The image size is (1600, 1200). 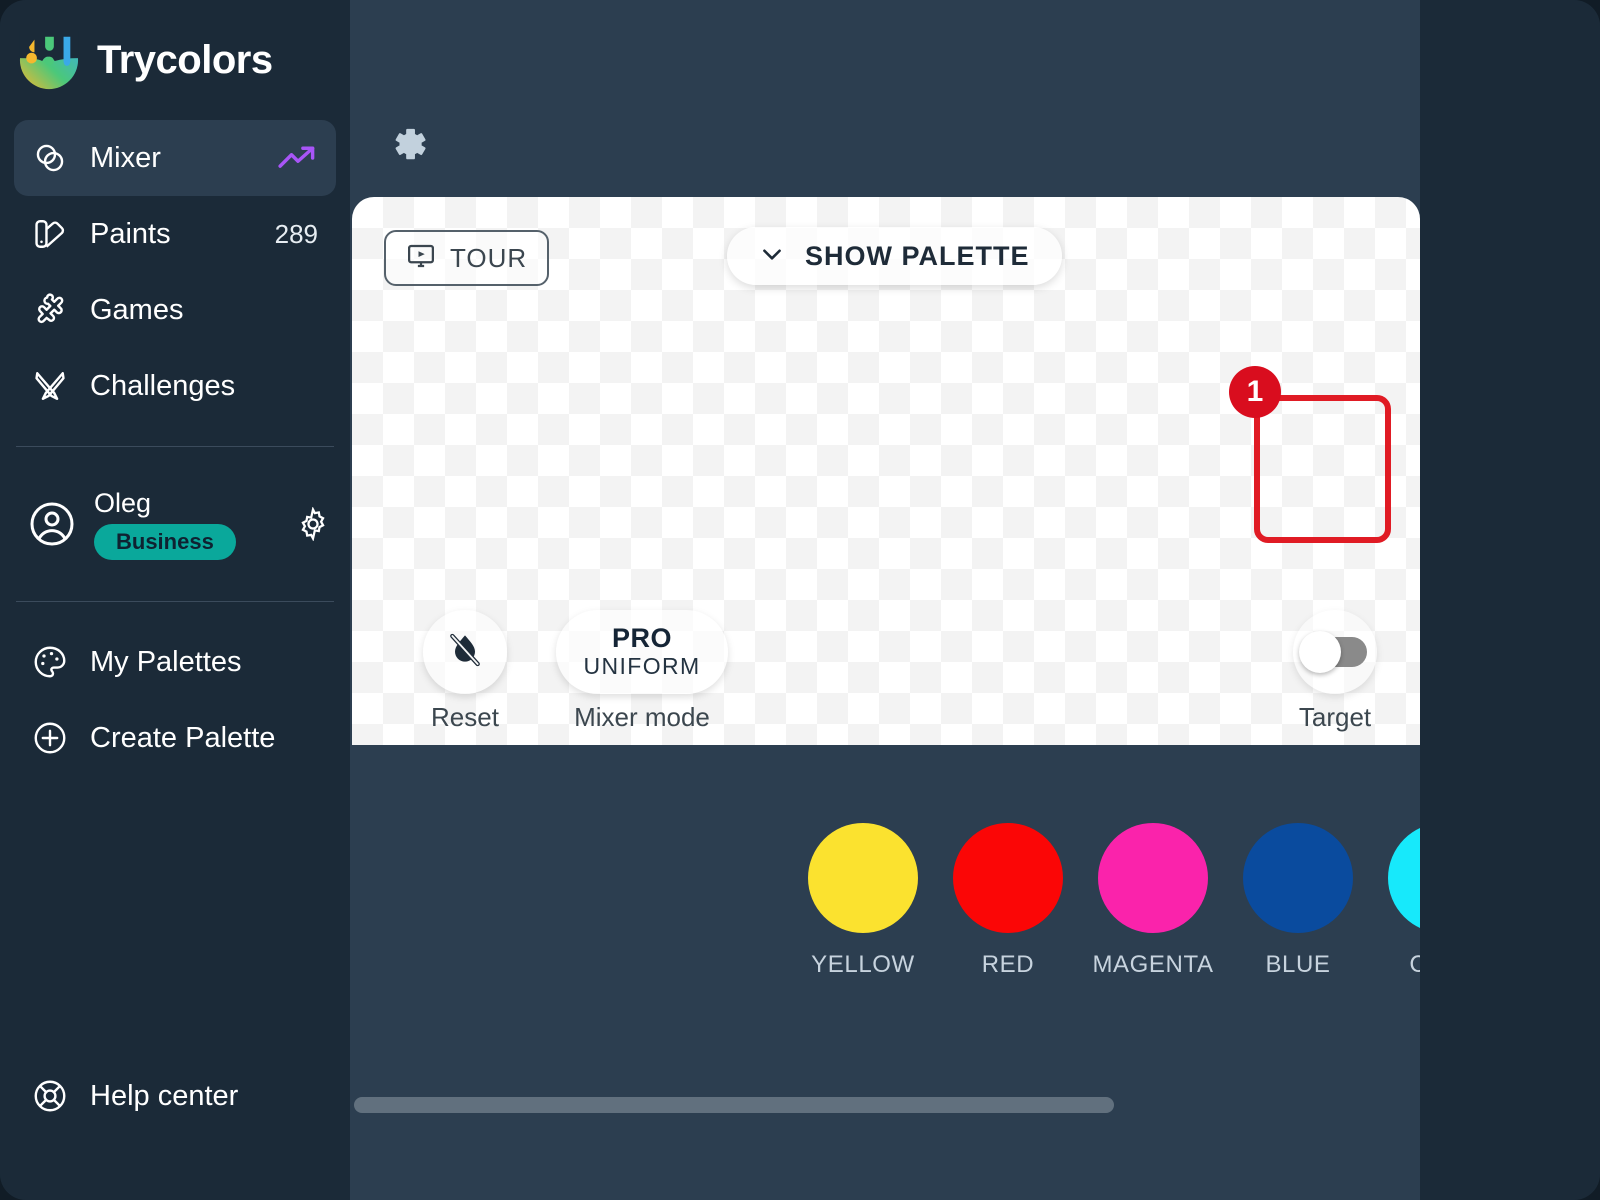 What do you see at coordinates (137, 309) in the screenshot?
I see `sidebar-item-label: Games` at bounding box center [137, 309].